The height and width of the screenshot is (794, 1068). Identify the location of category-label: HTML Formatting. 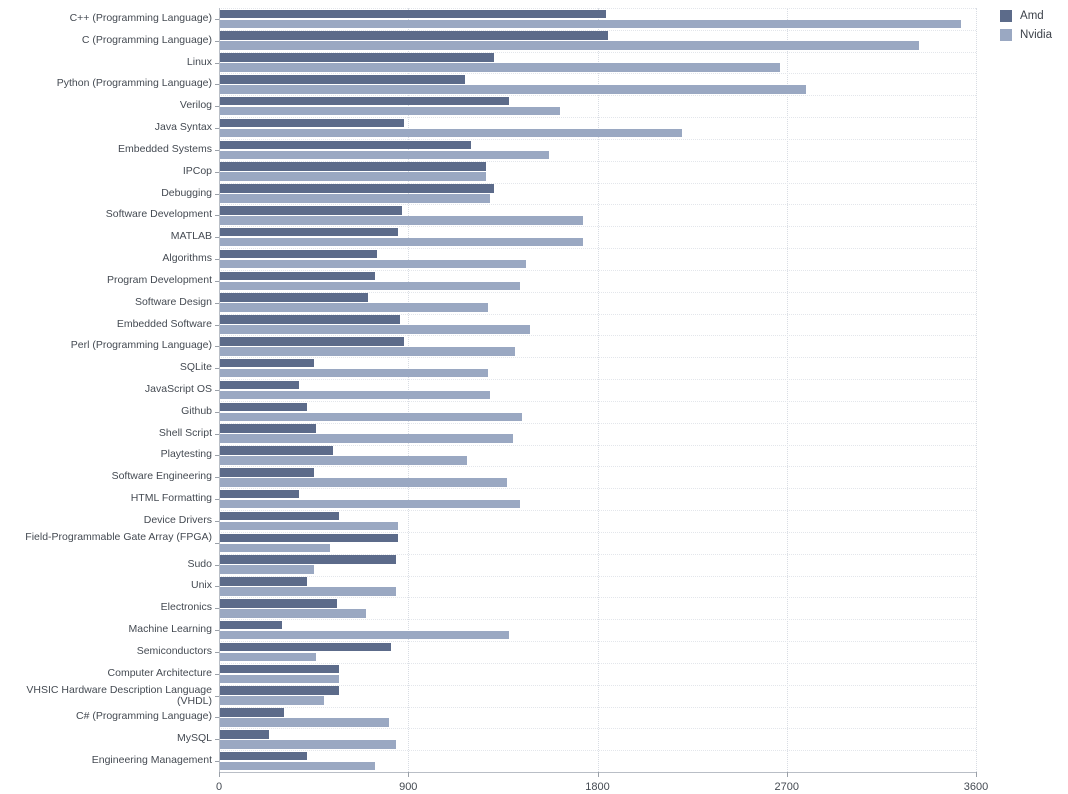
(171, 498).